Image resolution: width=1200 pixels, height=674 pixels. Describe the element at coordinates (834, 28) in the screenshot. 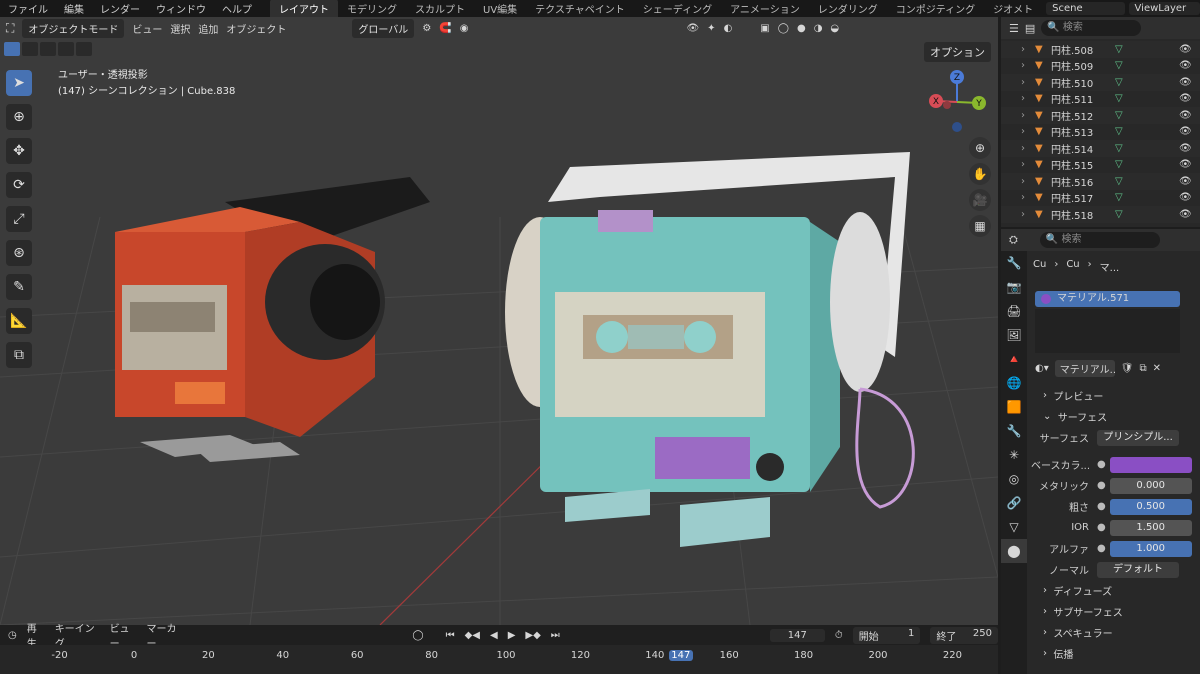

I see `shading-rendered-icon: ◒` at that location.